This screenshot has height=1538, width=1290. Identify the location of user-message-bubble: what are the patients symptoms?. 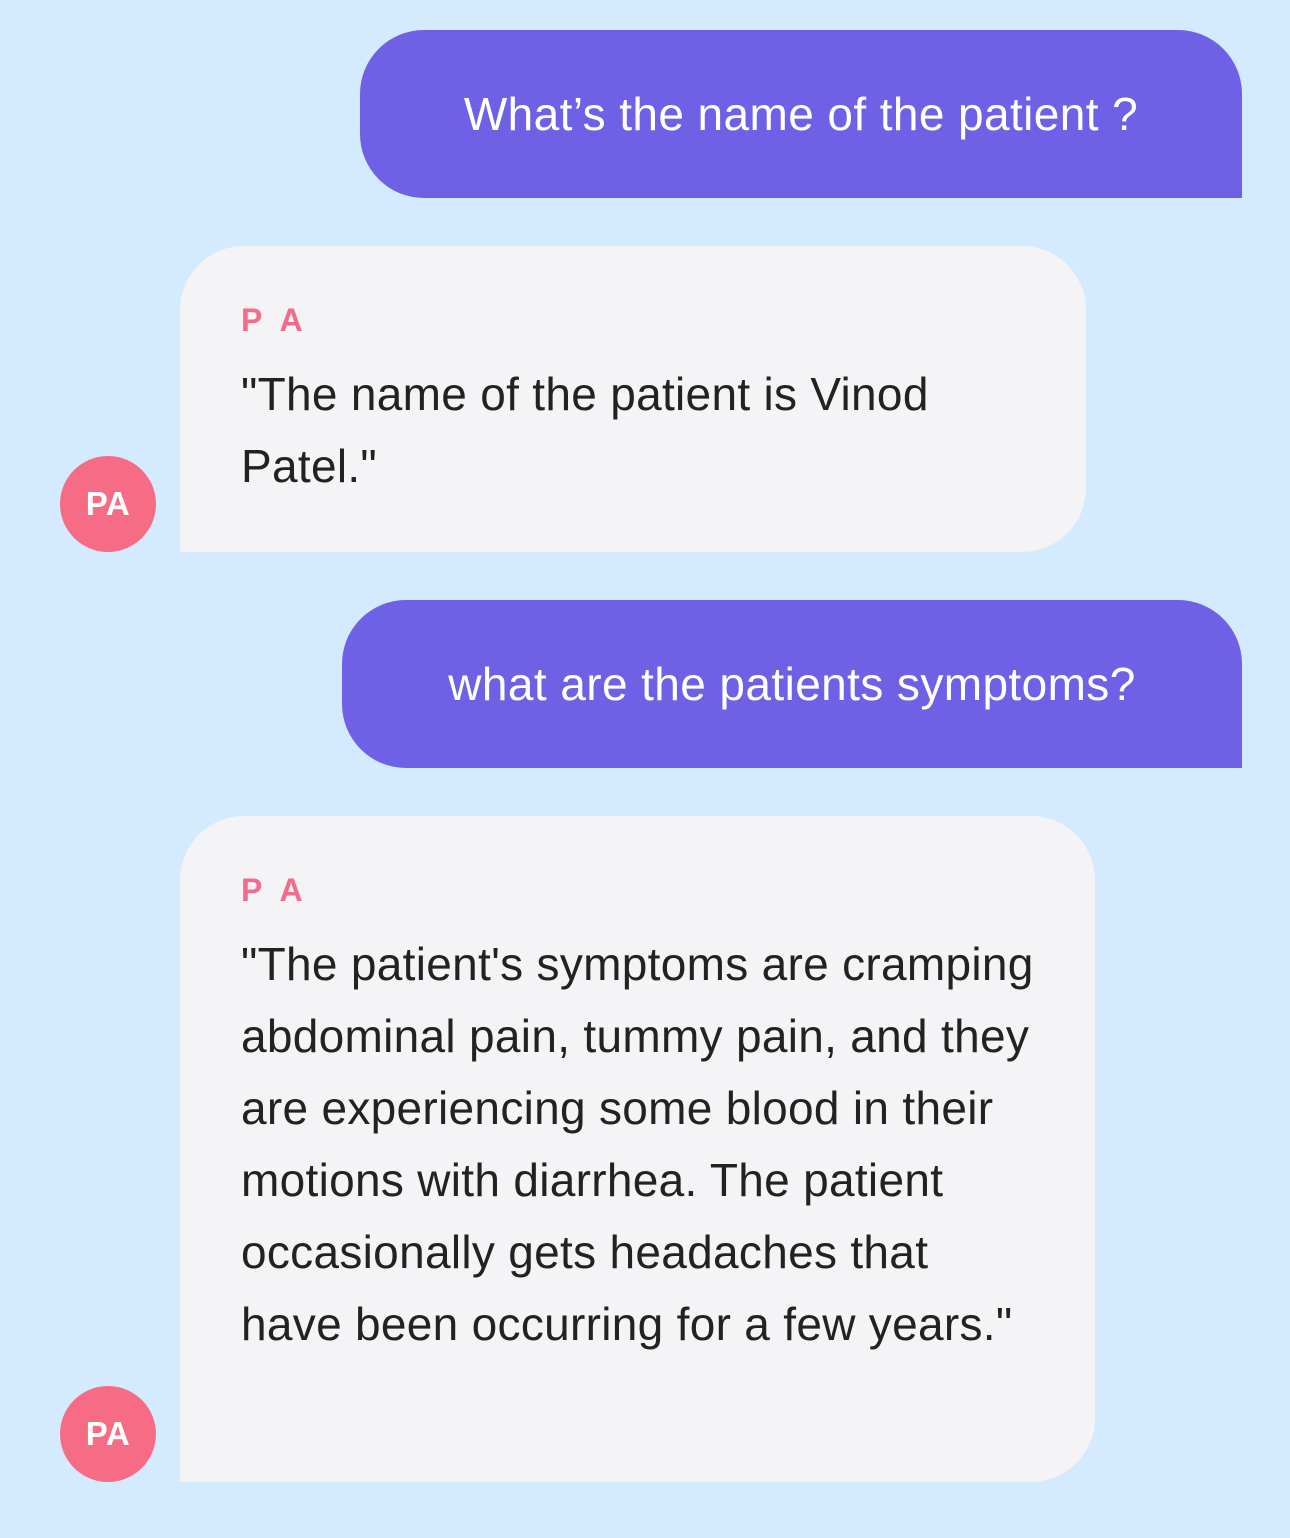
(792, 684).